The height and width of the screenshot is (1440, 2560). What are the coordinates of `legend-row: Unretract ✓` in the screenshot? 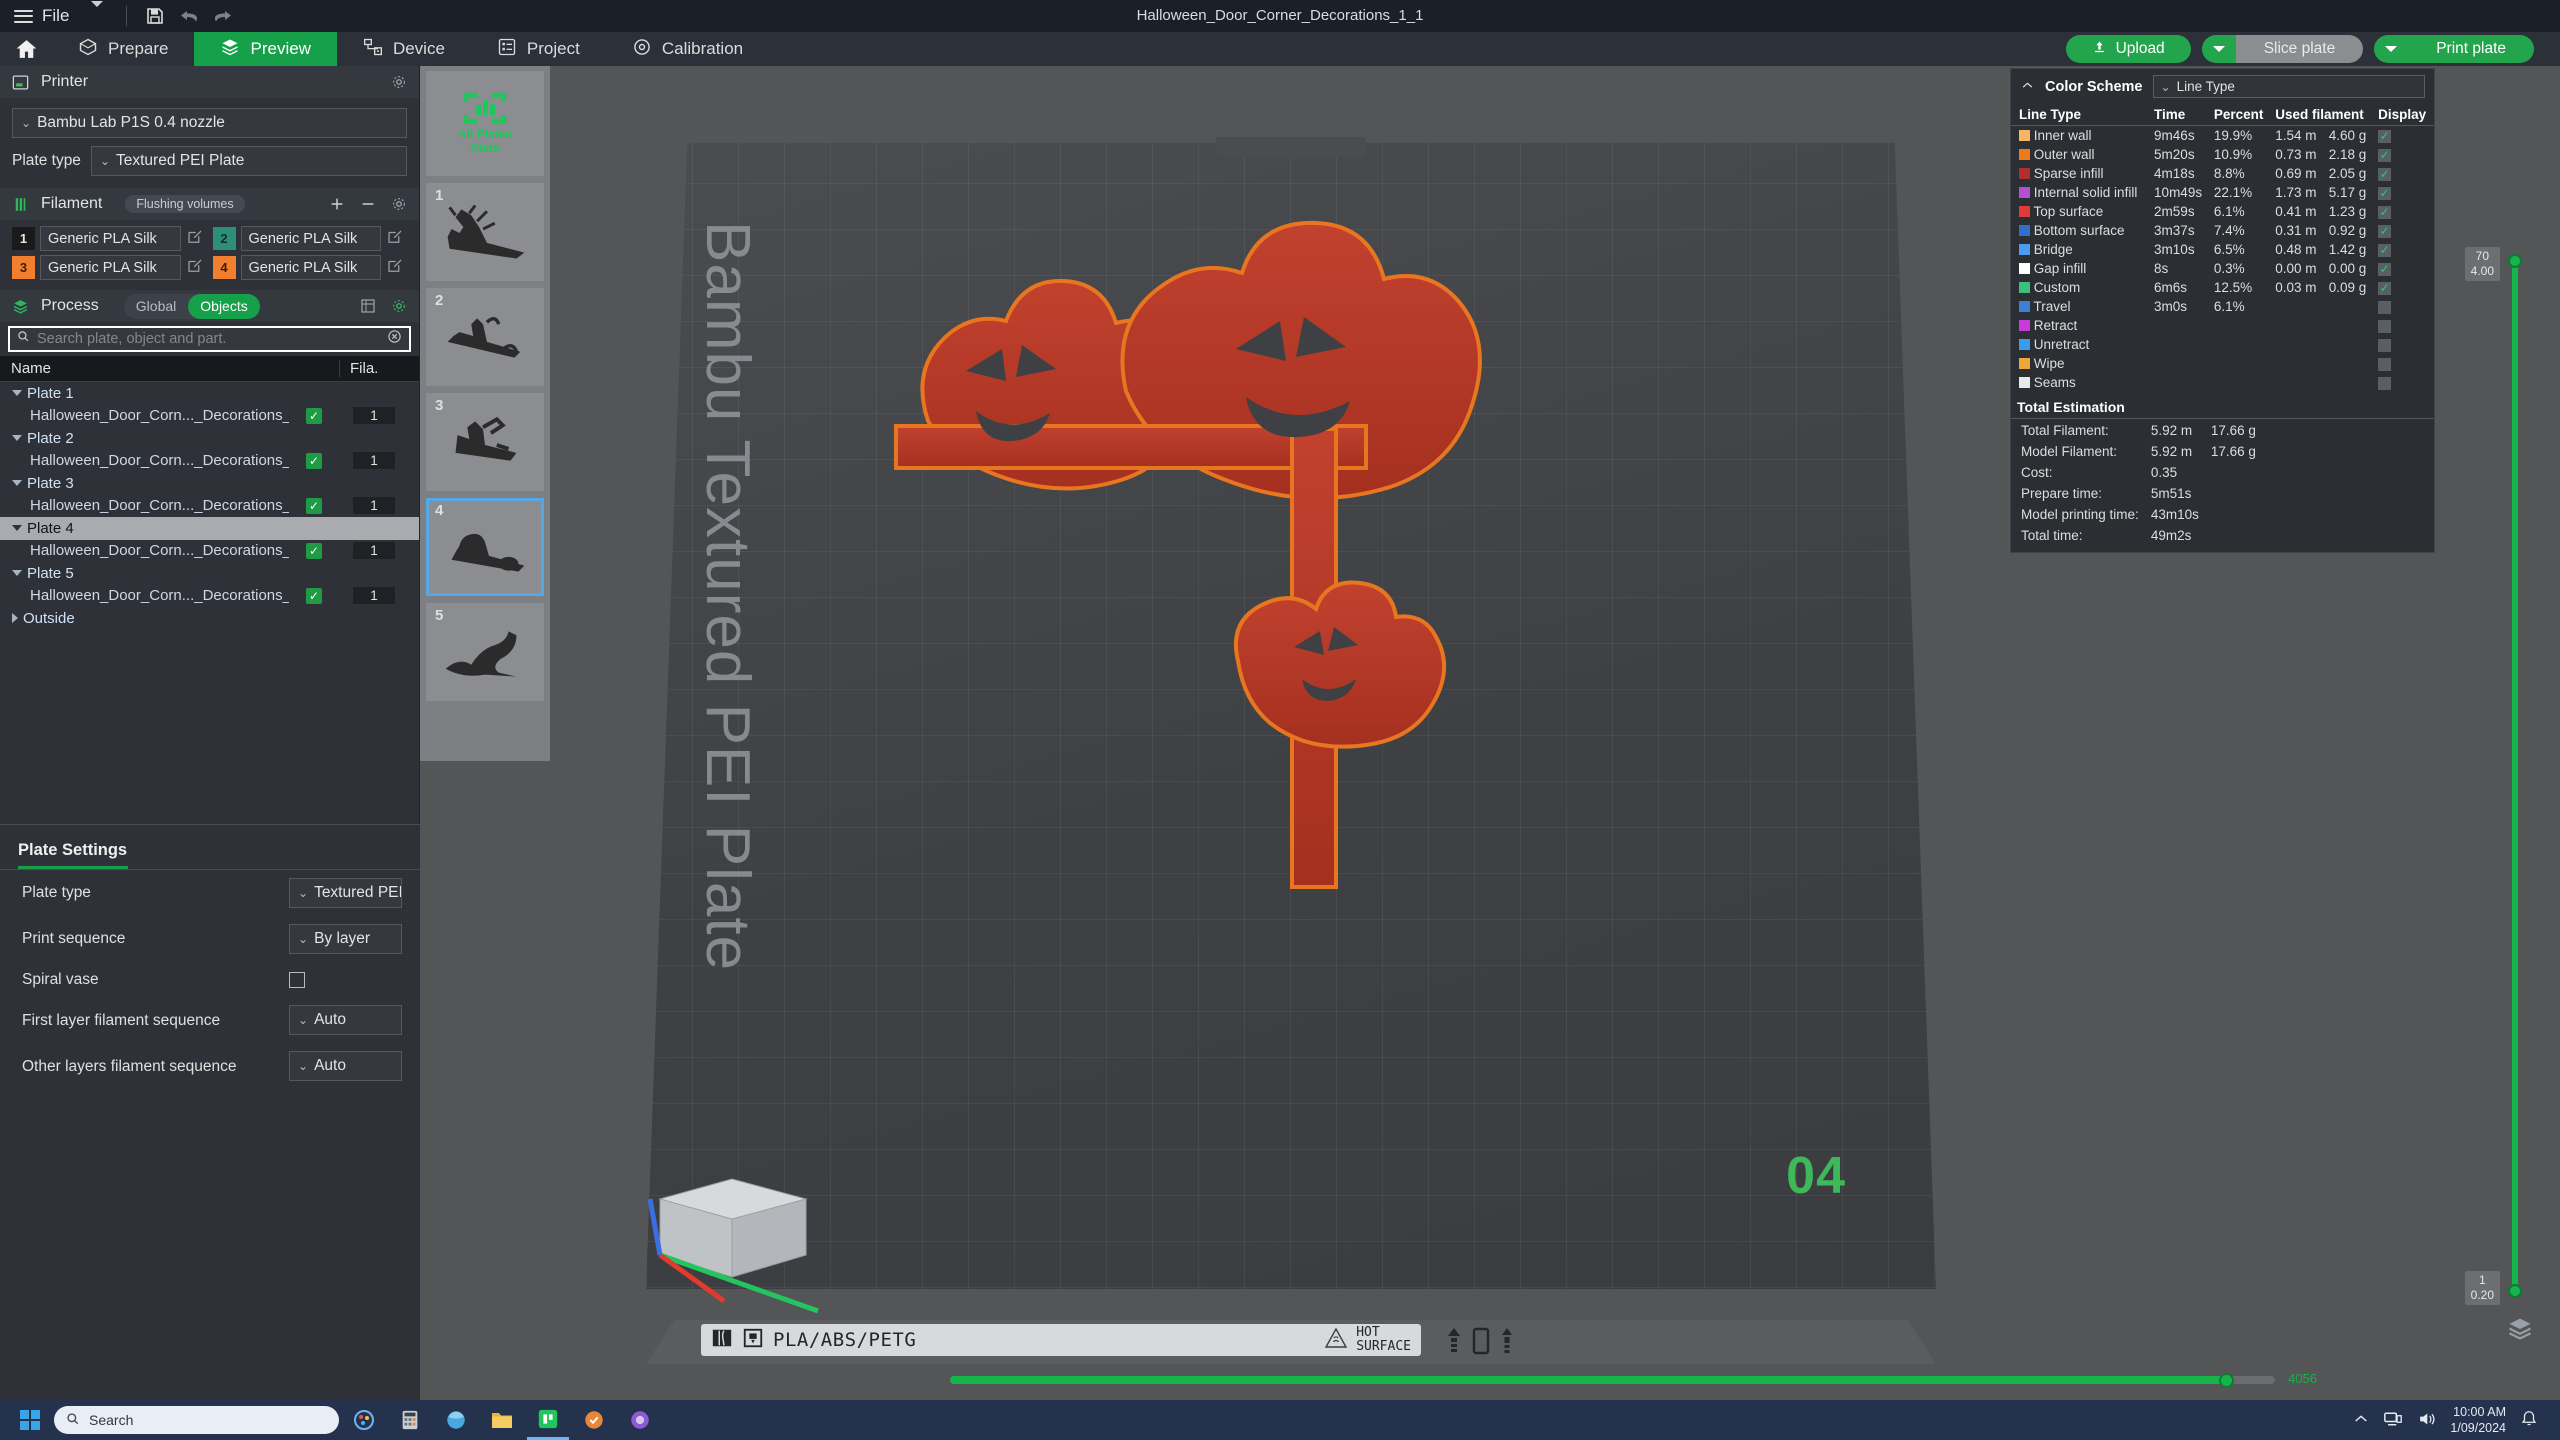 It's located at (2222, 344).